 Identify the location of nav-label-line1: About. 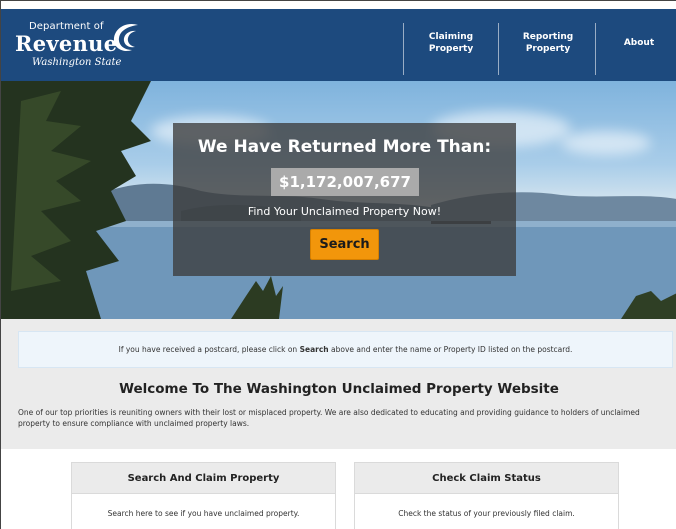
(639, 43).